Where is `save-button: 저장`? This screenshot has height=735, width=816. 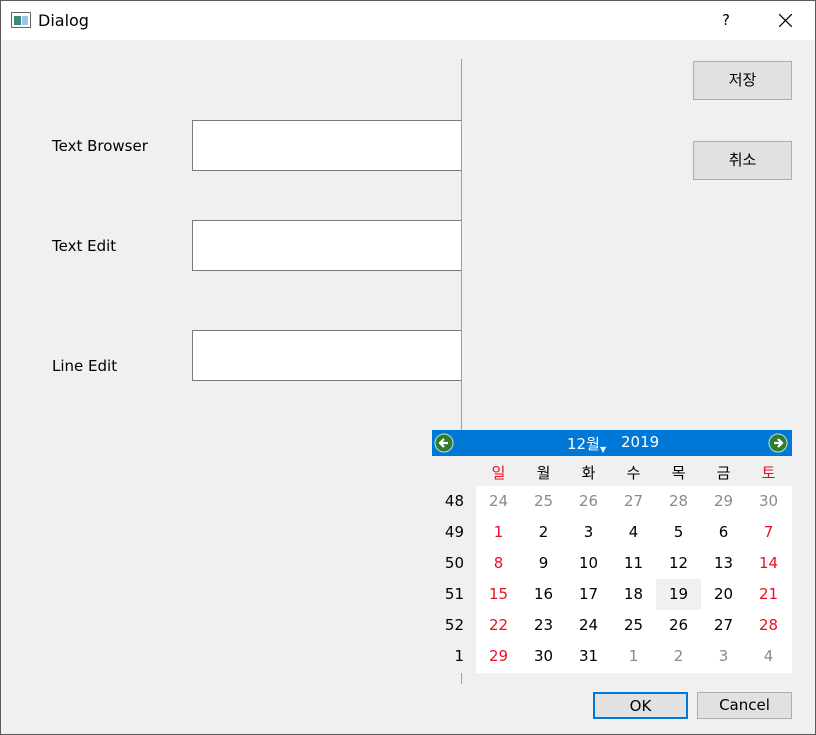 save-button: 저장 is located at coordinates (742, 80).